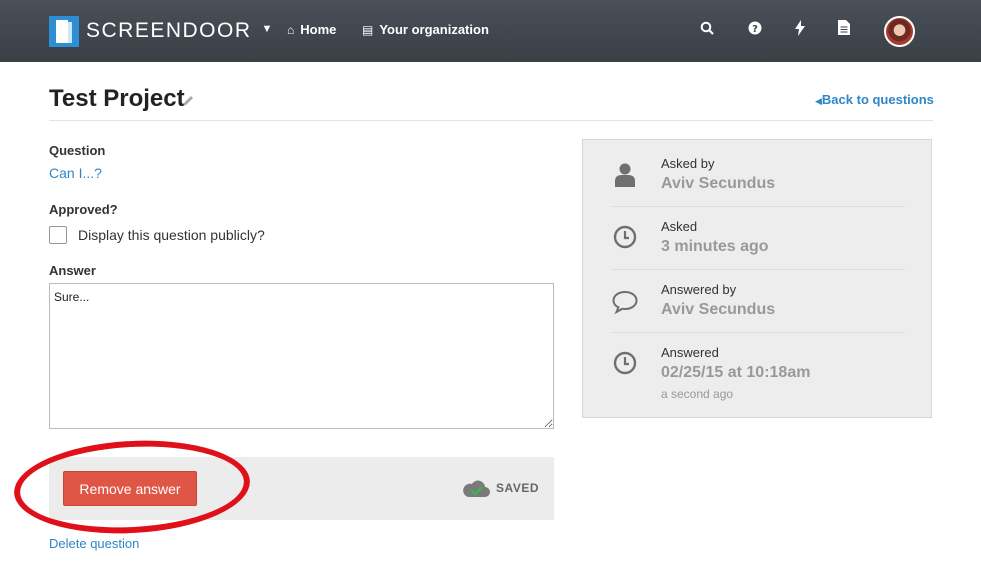 This screenshot has height=571, width=981. I want to click on question-link: Can I...?, so click(75, 173).